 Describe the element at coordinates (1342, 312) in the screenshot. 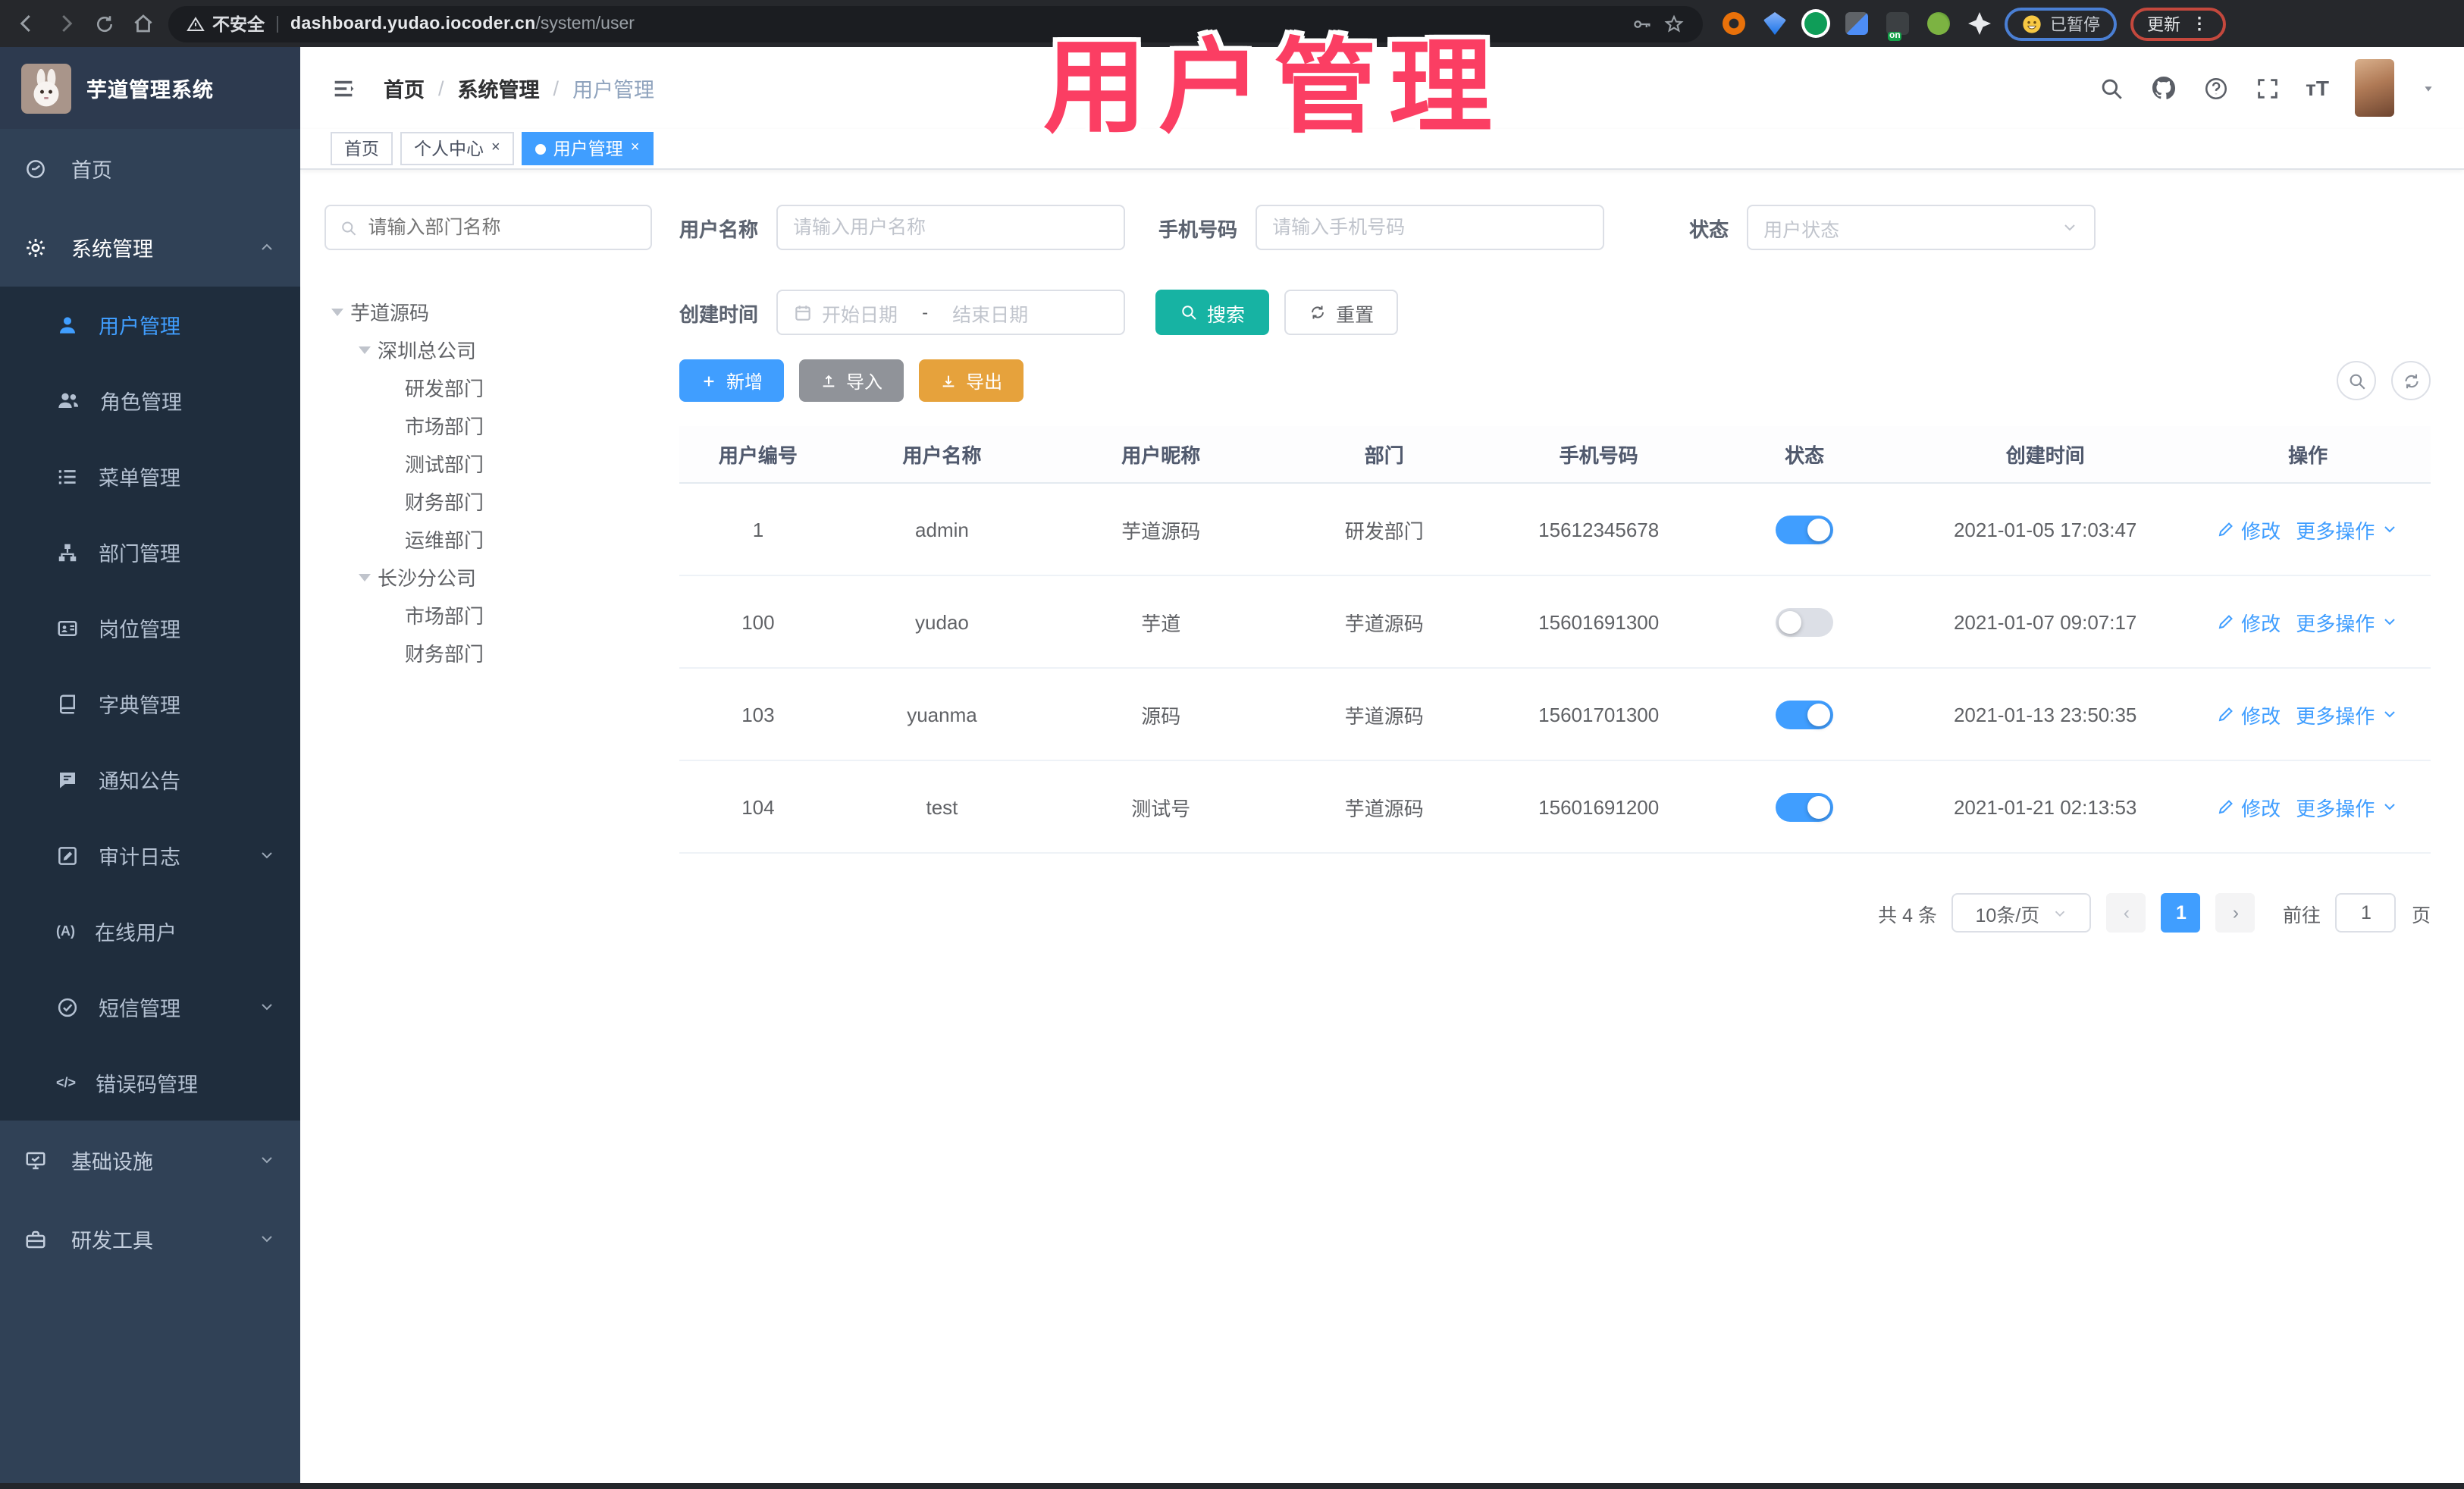

I see `reset-button: 重置` at that location.